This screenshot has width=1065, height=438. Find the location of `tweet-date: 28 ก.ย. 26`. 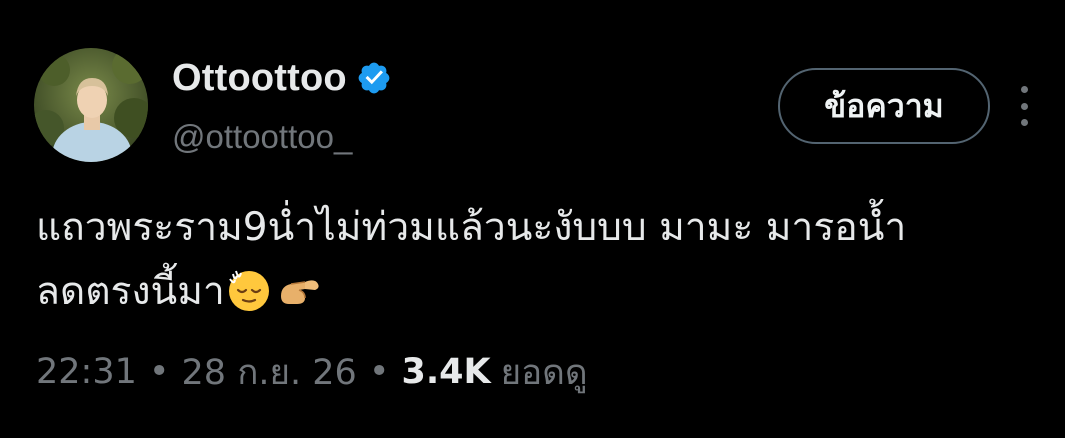

tweet-date: 28 ก.ย. 26 is located at coordinates (269, 372).